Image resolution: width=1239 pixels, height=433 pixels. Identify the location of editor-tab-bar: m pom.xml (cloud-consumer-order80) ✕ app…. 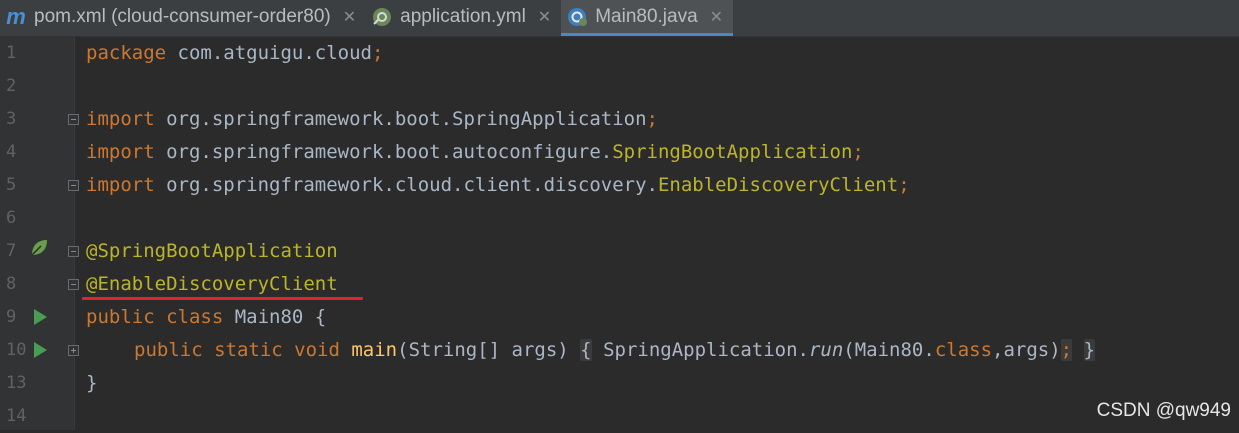
(619, 18).